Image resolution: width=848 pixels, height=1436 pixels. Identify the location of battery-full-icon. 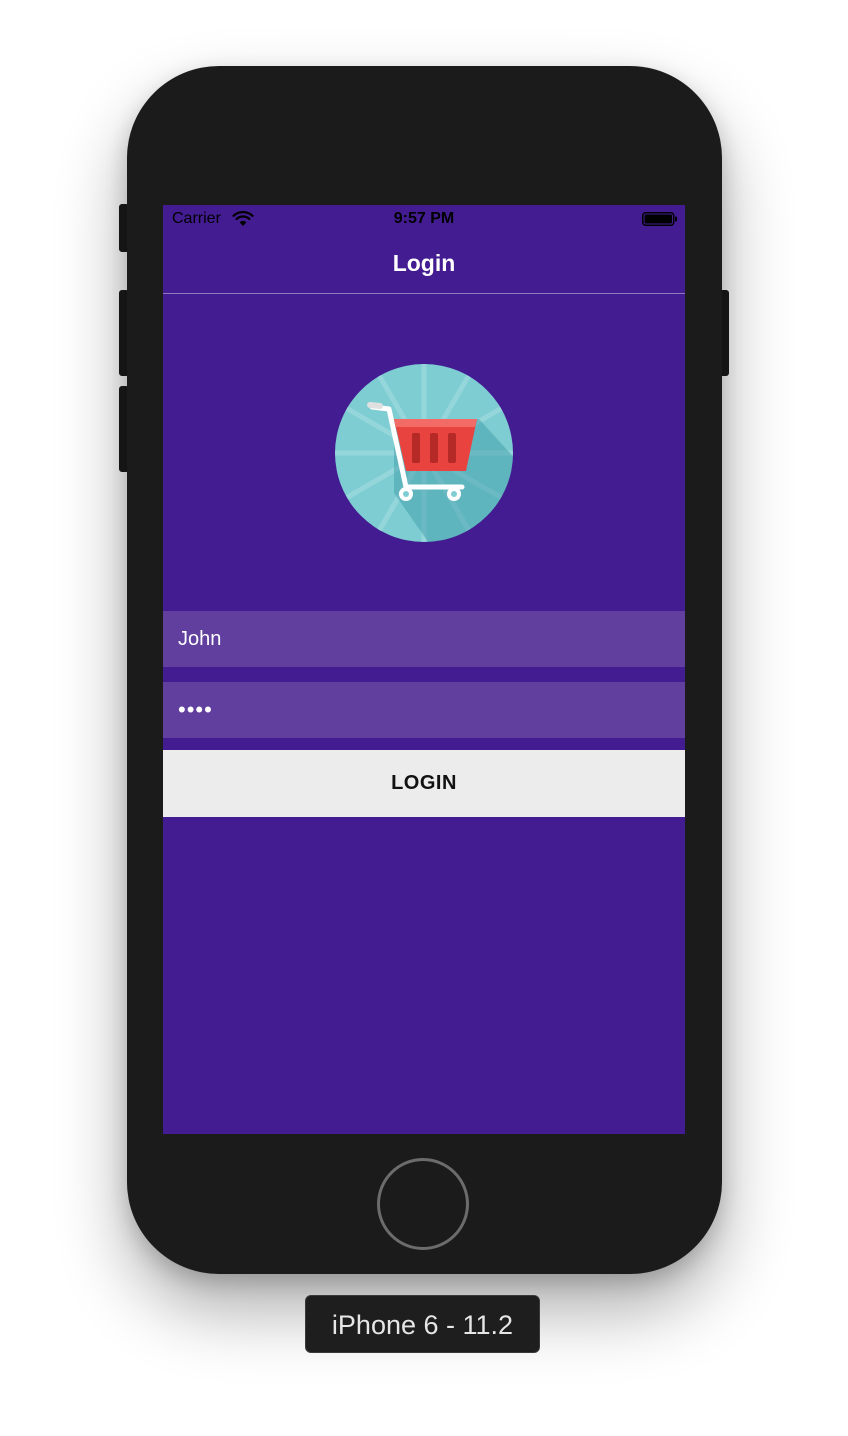
(659, 219).